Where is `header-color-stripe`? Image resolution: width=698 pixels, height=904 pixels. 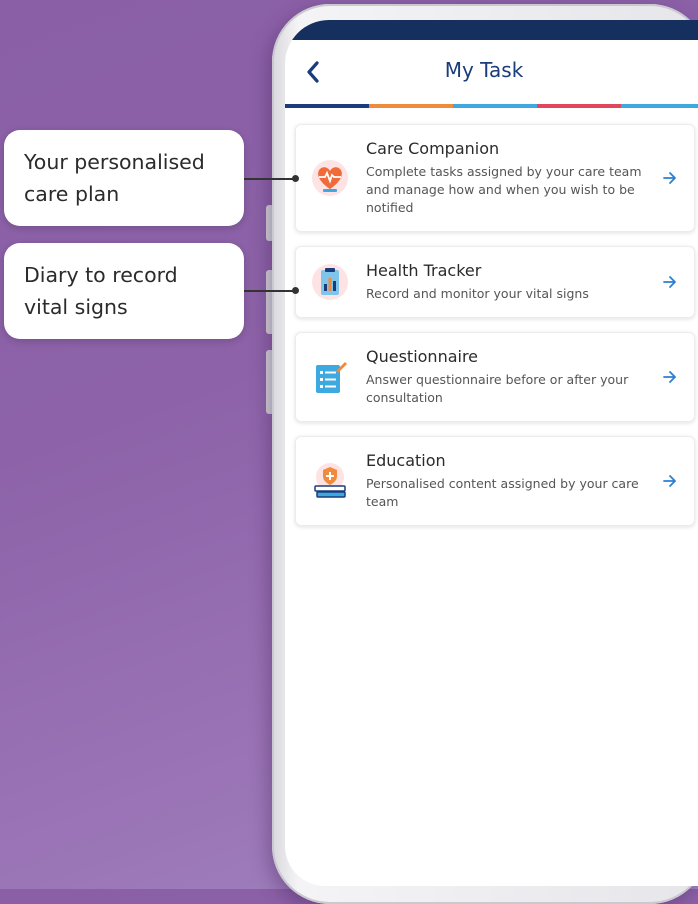
header-color-stripe is located at coordinates (491, 106).